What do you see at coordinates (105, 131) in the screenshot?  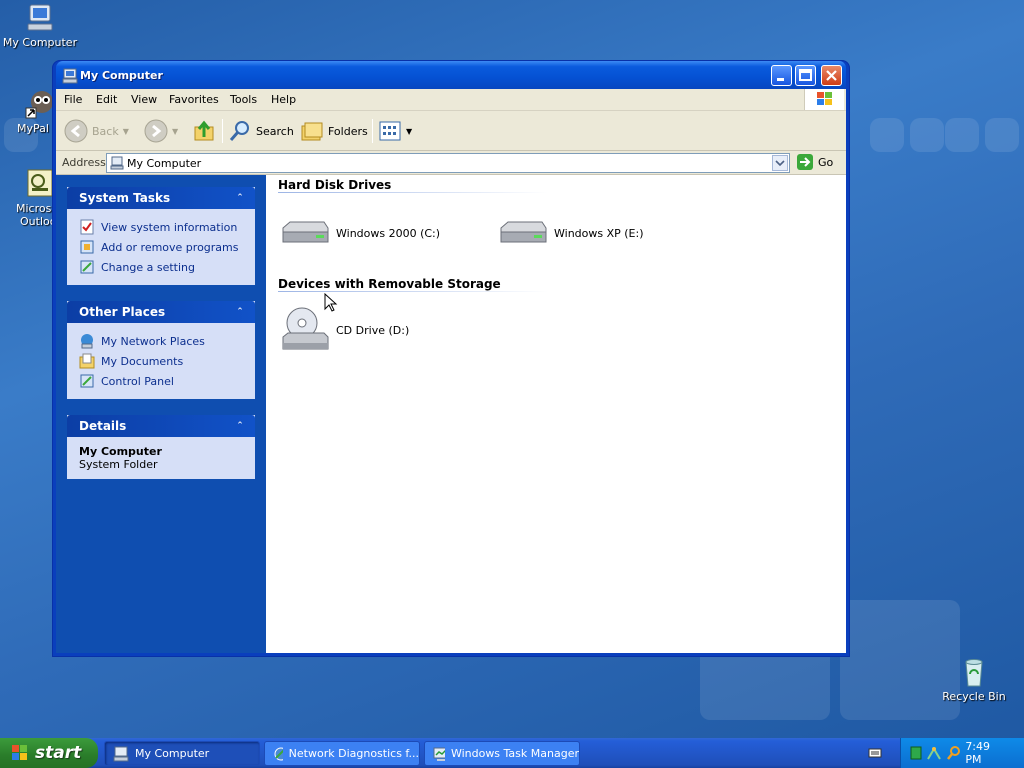 I see `back-label: Back` at bounding box center [105, 131].